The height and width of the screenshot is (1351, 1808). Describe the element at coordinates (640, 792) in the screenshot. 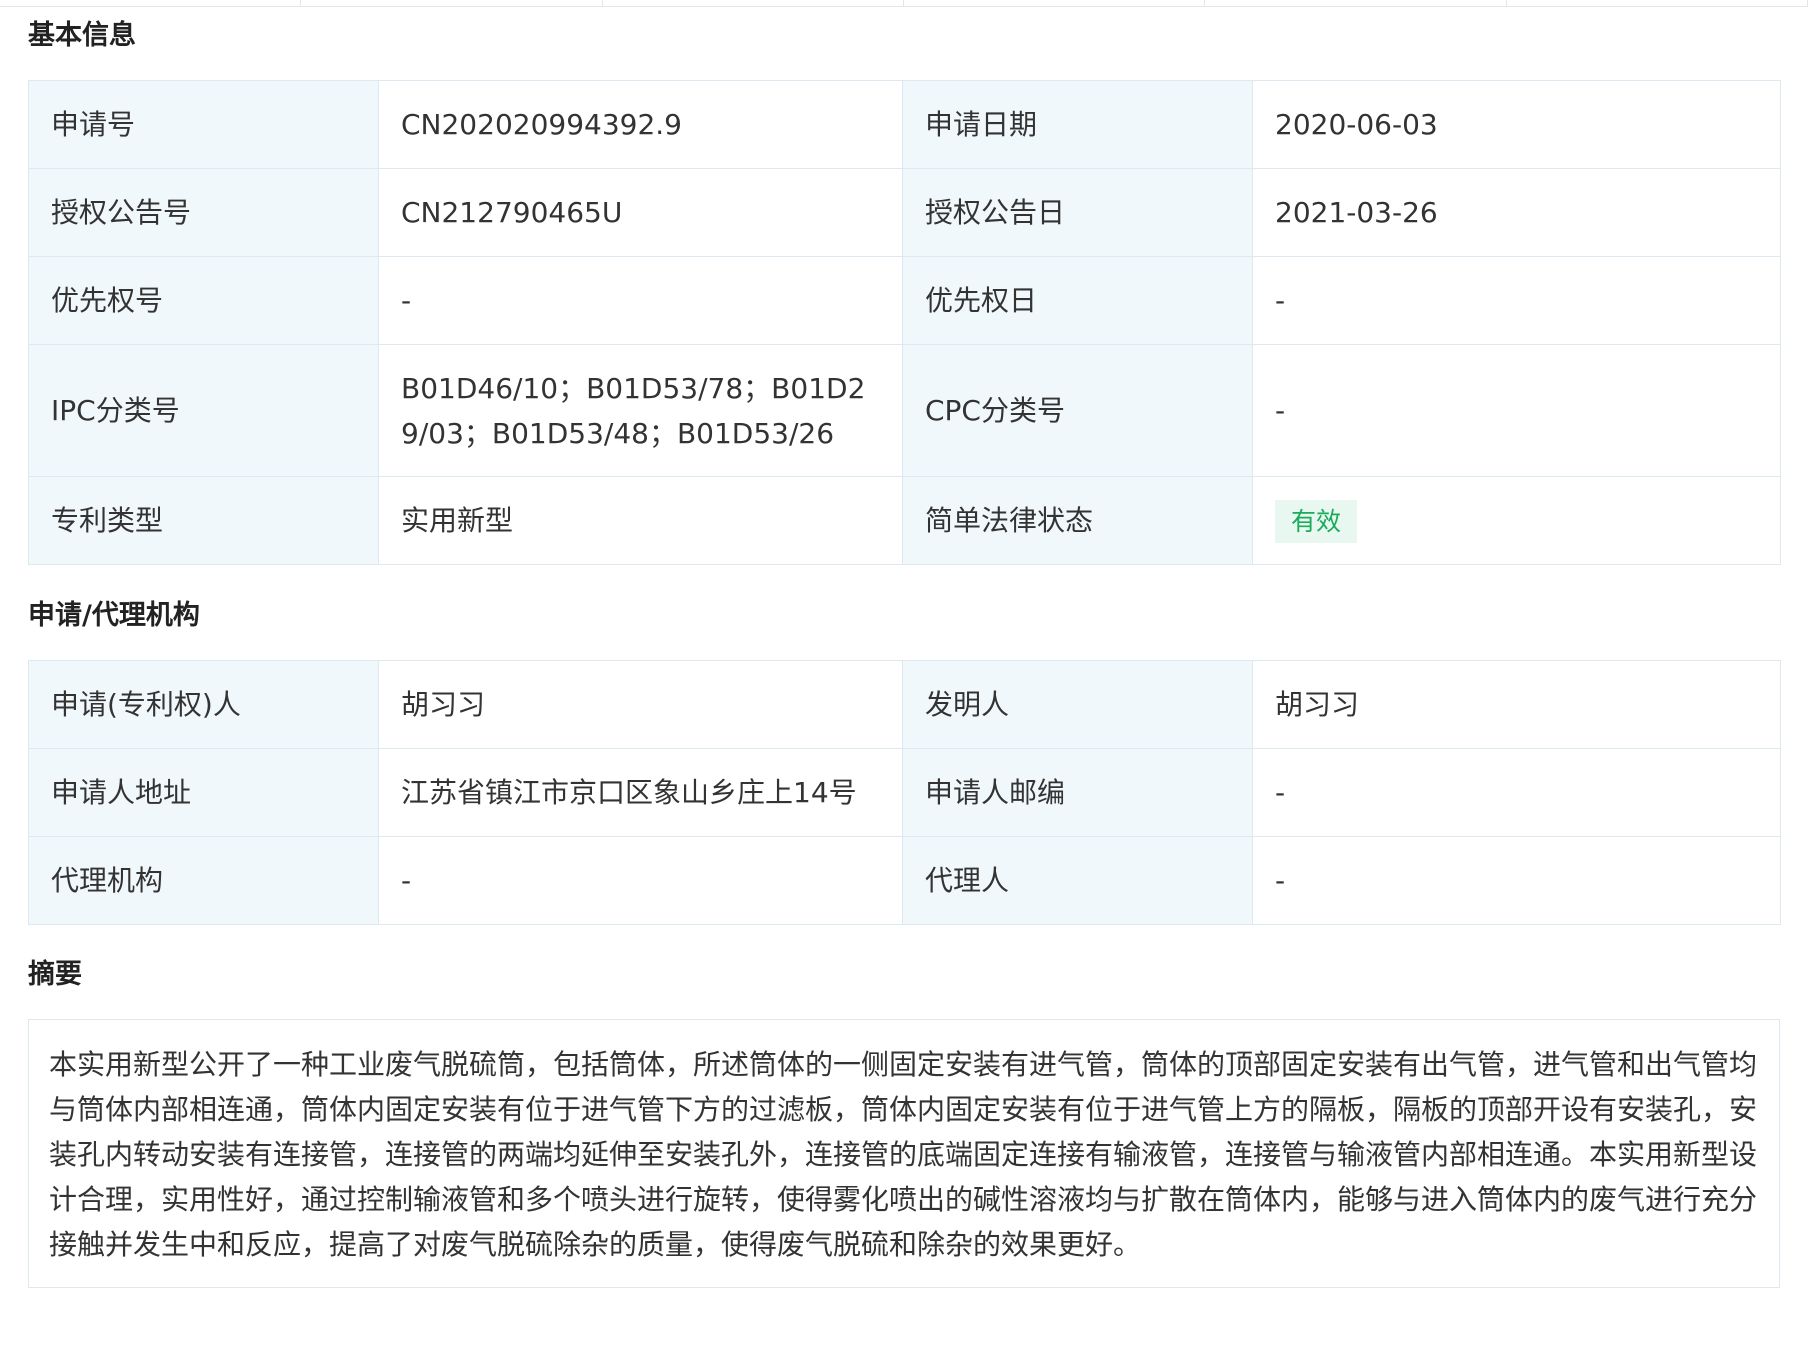

I see `applicant-address-value: 江苏省镇江市京口区象山乡庄上14号` at that location.